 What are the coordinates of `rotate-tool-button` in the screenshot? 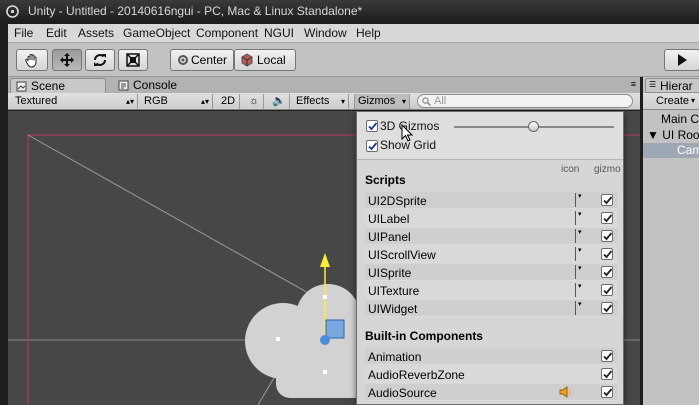 It's located at (100, 60).